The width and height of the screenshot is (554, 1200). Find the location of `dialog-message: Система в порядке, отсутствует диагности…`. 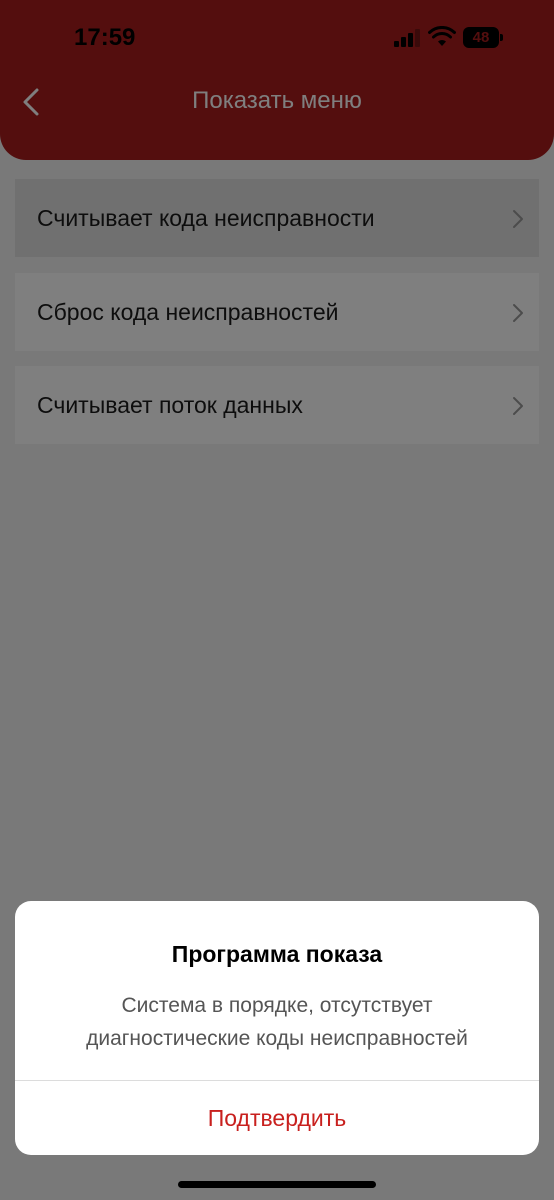

dialog-message: Система в порядке, отсутствует диагности… is located at coordinates (277, 1022).